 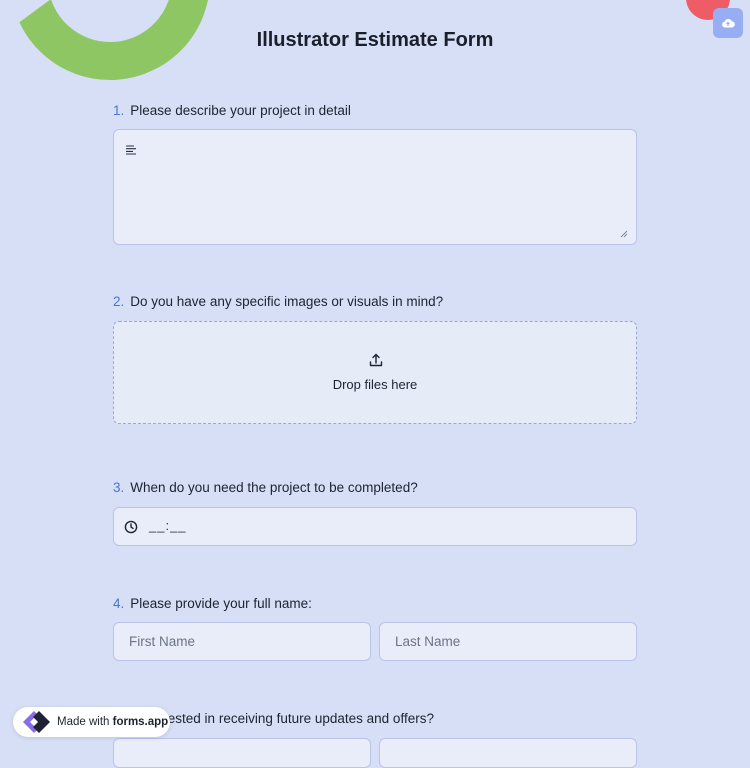 What do you see at coordinates (376, 360) in the screenshot?
I see `upload-icon` at bounding box center [376, 360].